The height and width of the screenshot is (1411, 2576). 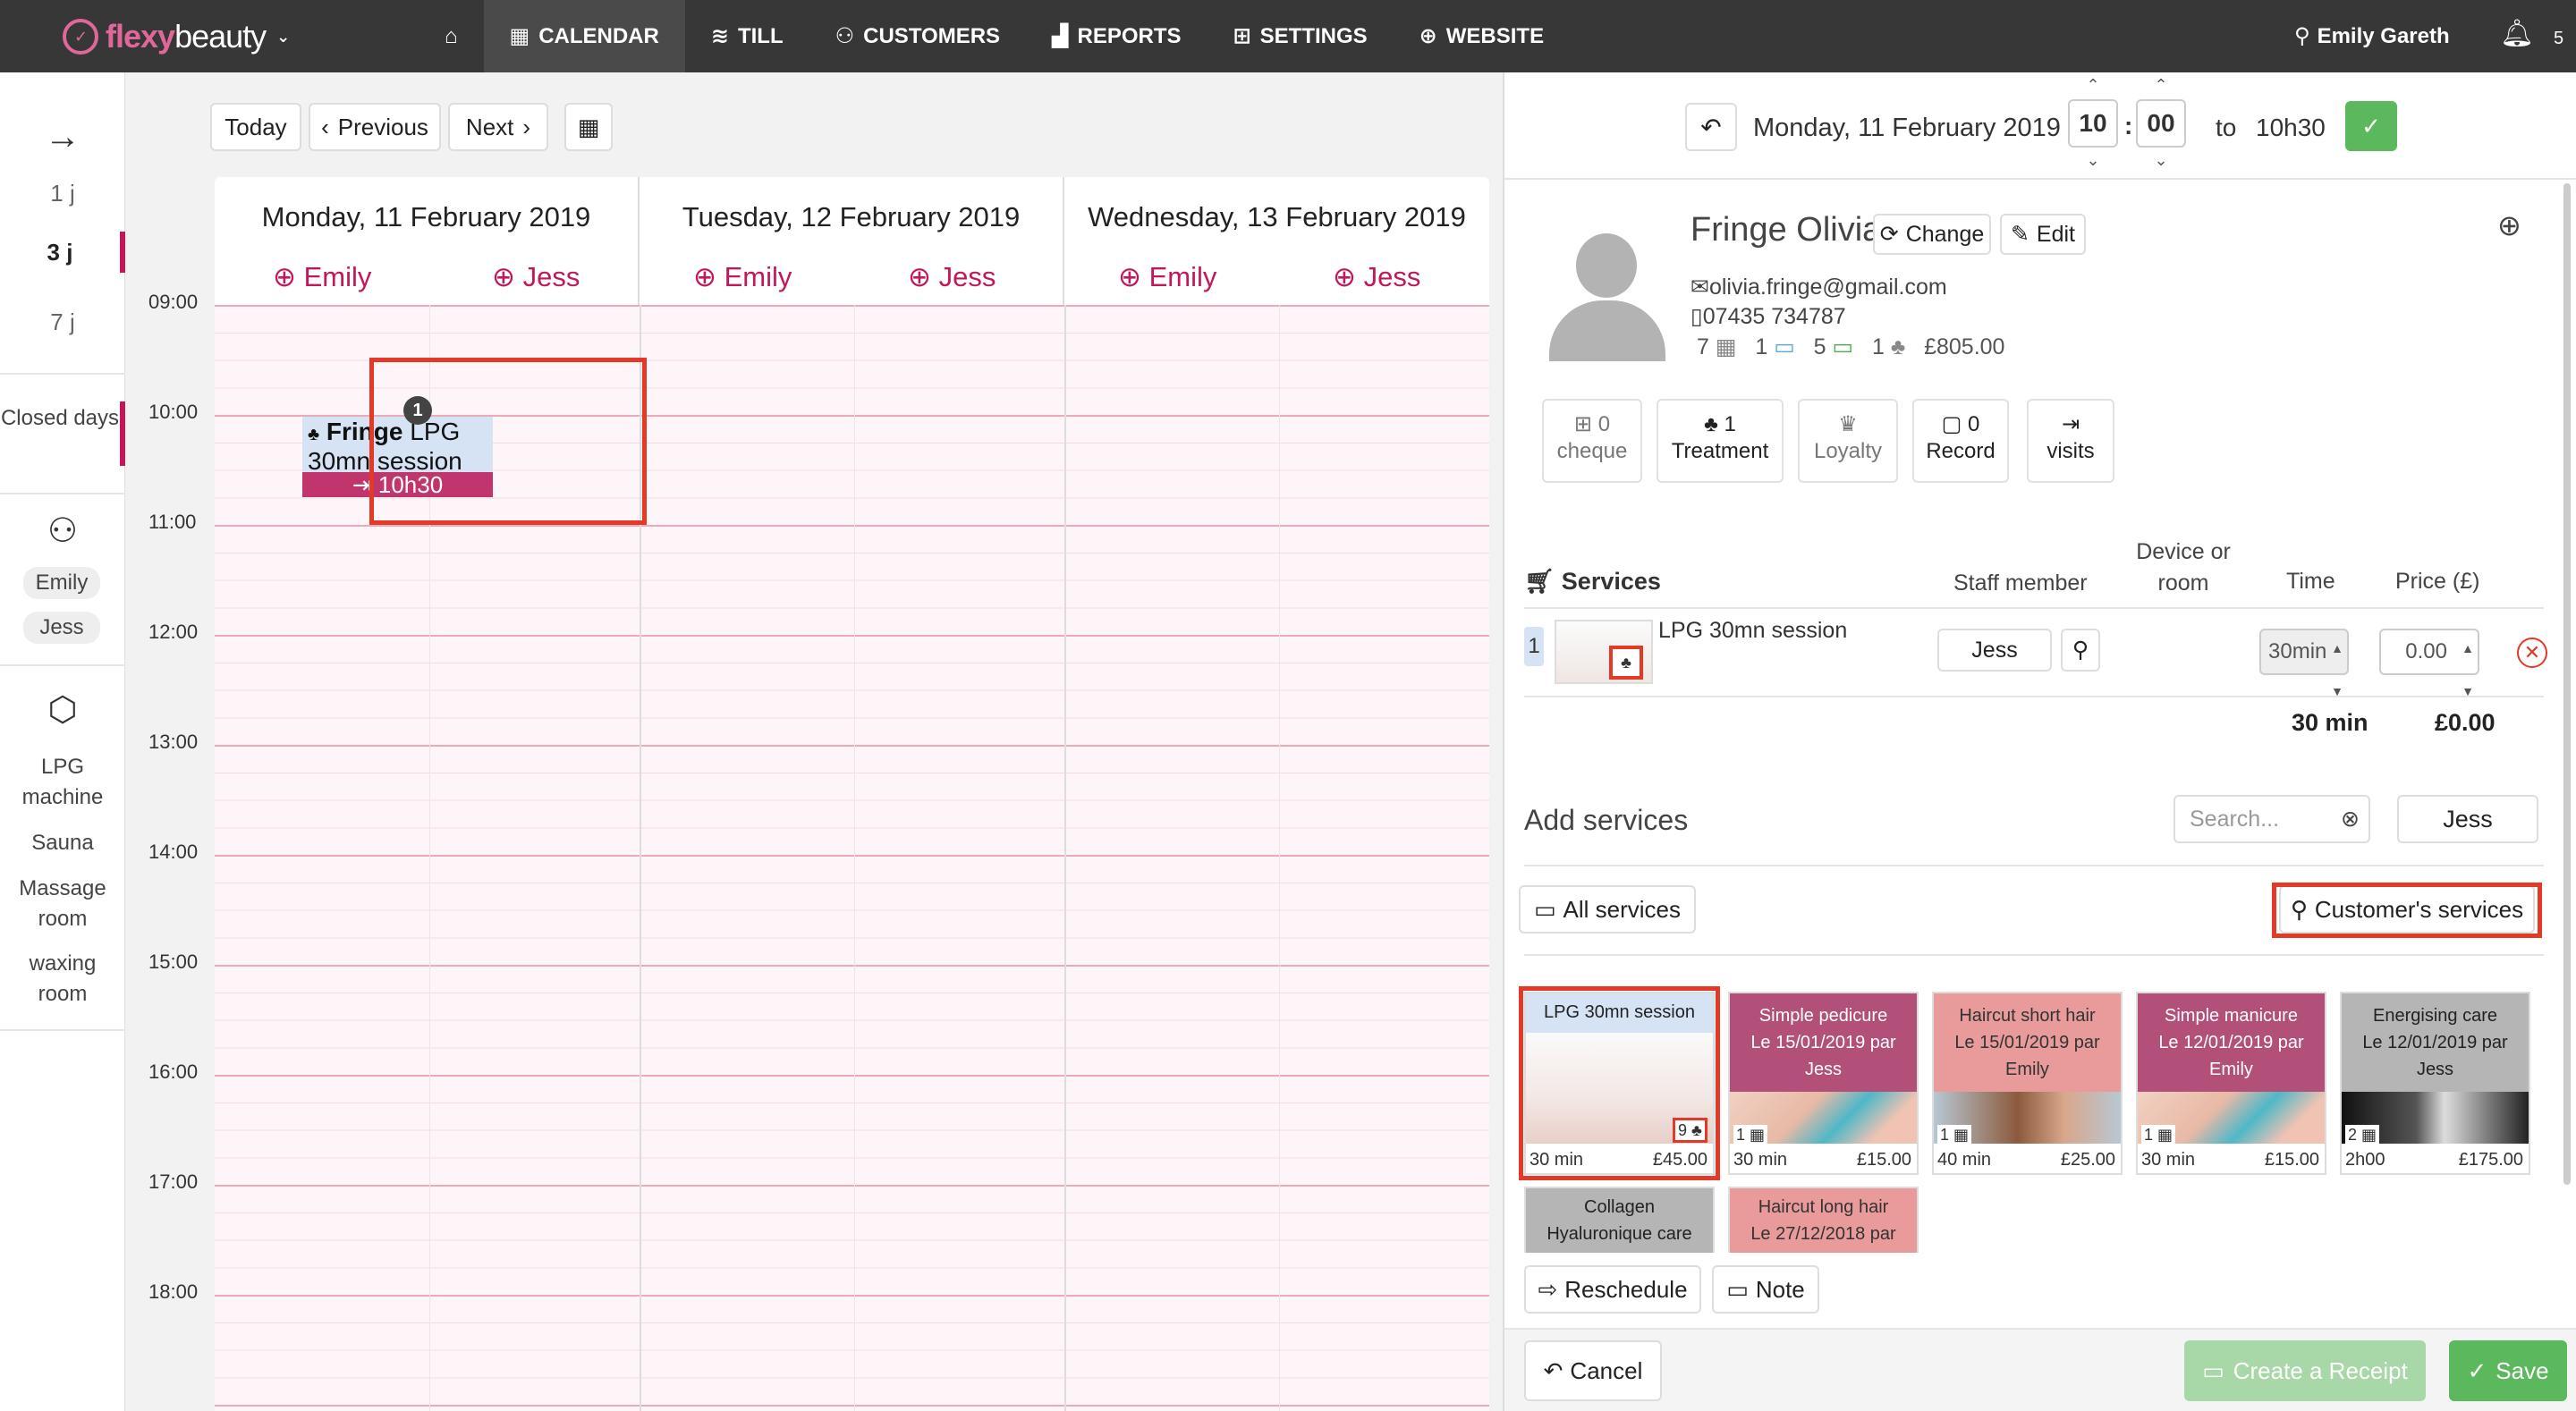 What do you see at coordinates (61, 583) in the screenshot?
I see `staff-filter-emily: Emily` at bounding box center [61, 583].